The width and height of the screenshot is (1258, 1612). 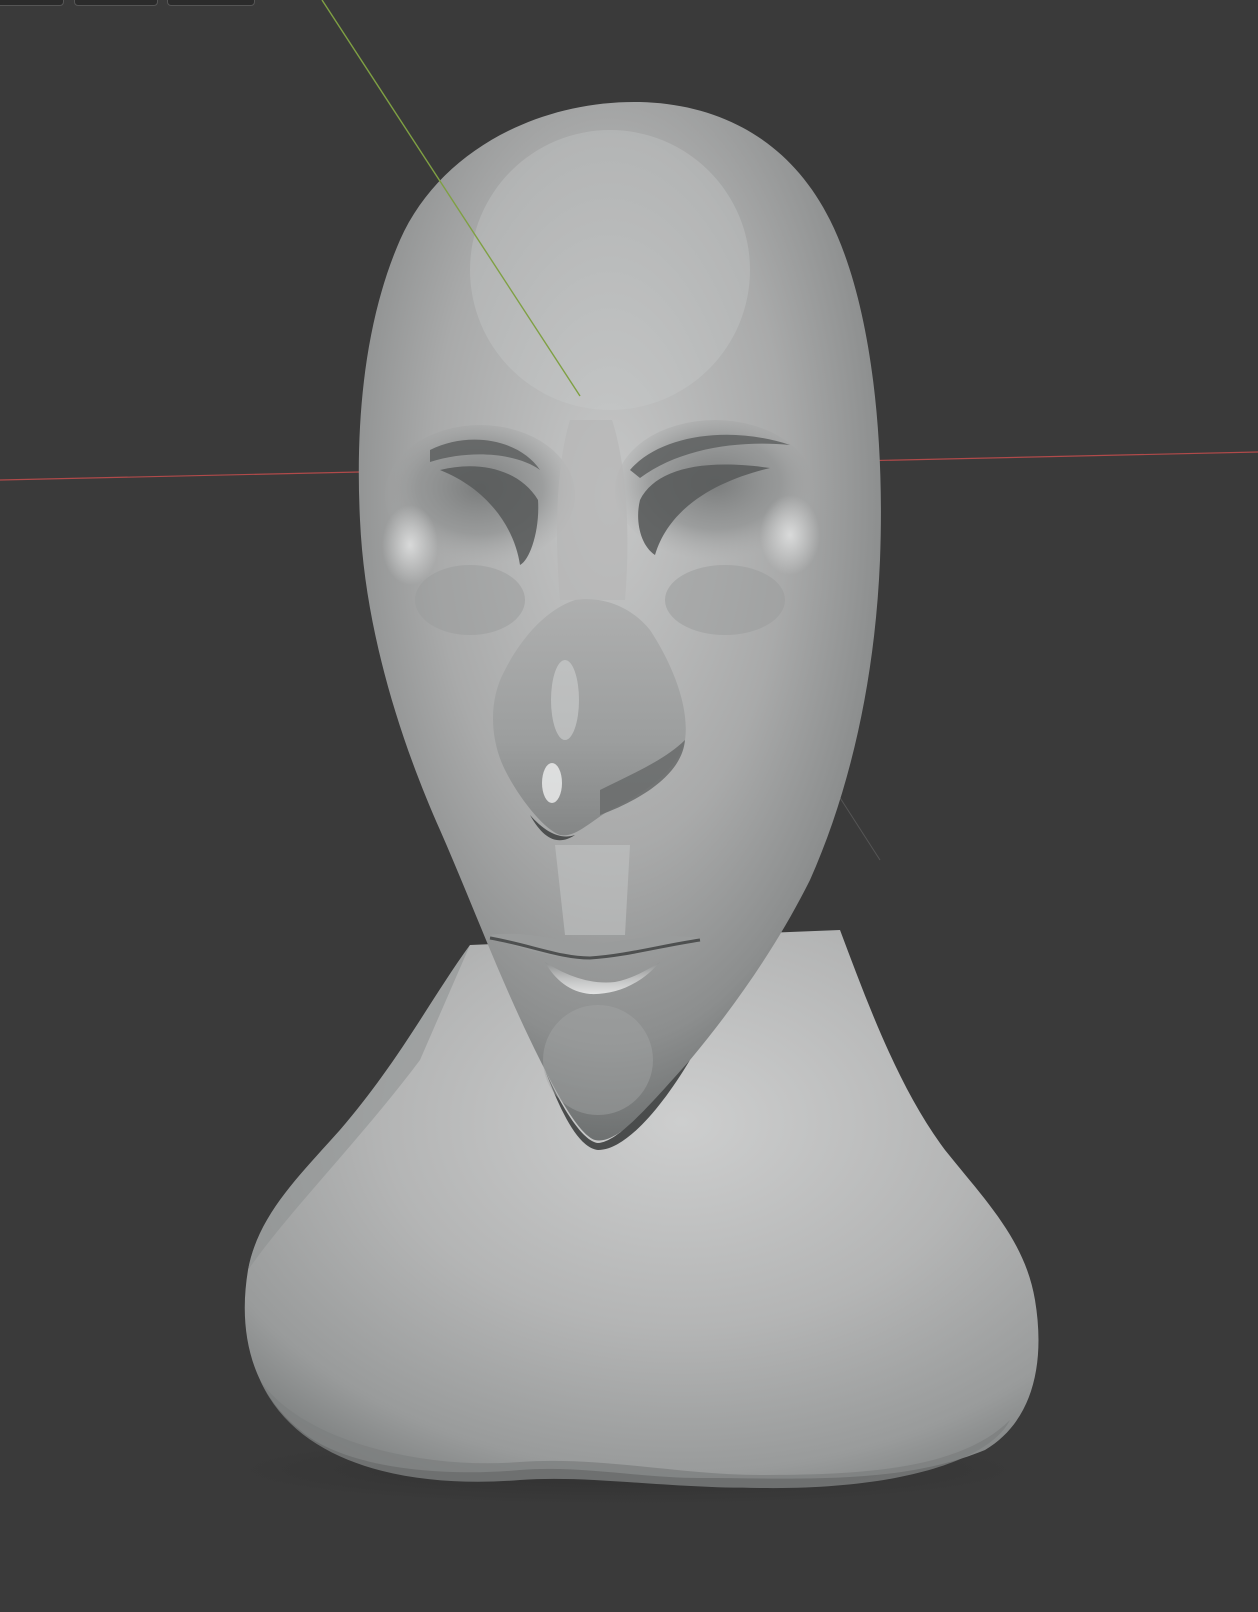 I want to click on philtrum, so click(x=592, y=890).